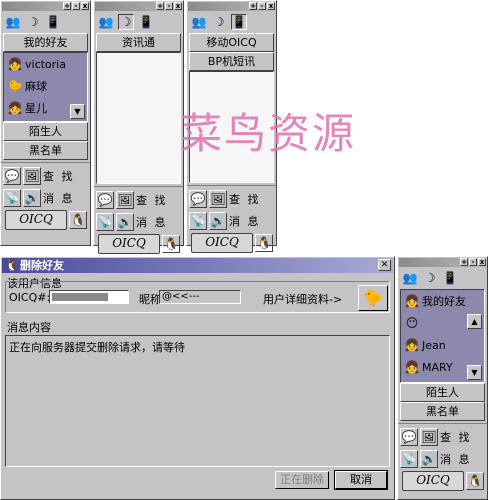 Image resolution: width=489 pixels, height=500 pixels. I want to click on group-news: 资讯通, so click(138, 42).